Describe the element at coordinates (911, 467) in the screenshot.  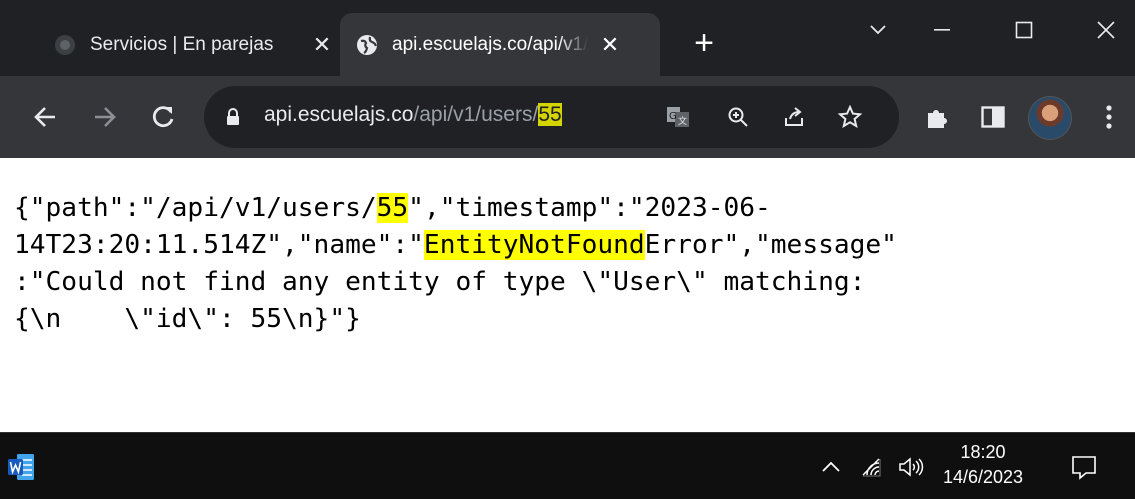
I see `volume-icon` at that location.